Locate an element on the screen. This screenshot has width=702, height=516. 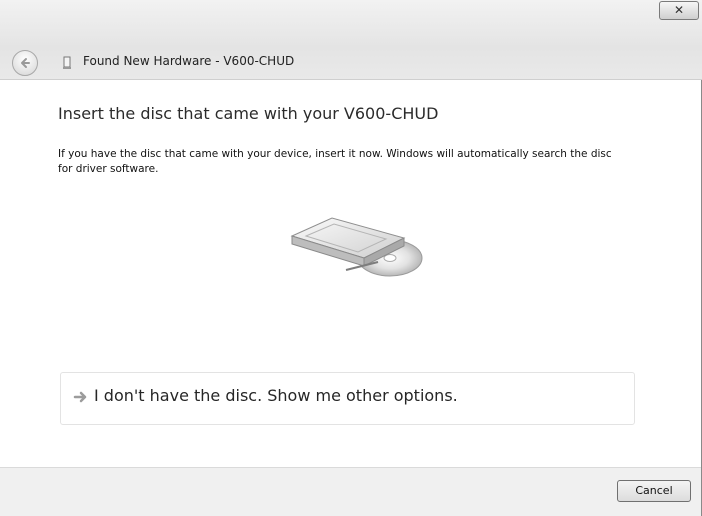
hardware-device-icon is located at coordinates (67, 62).